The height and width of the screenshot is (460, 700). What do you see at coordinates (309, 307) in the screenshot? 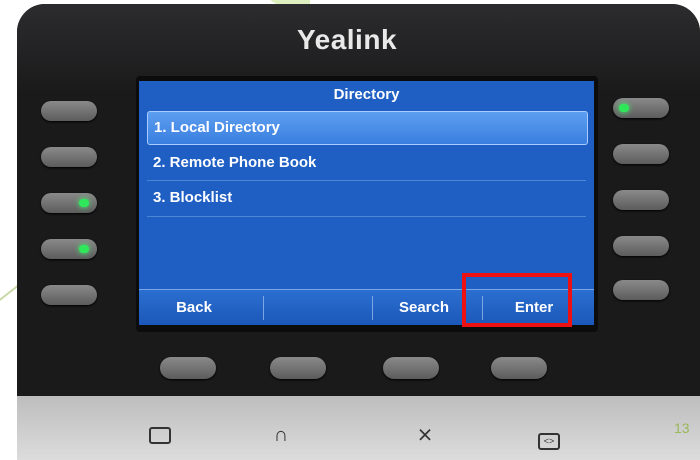
I see `softkey-empty` at bounding box center [309, 307].